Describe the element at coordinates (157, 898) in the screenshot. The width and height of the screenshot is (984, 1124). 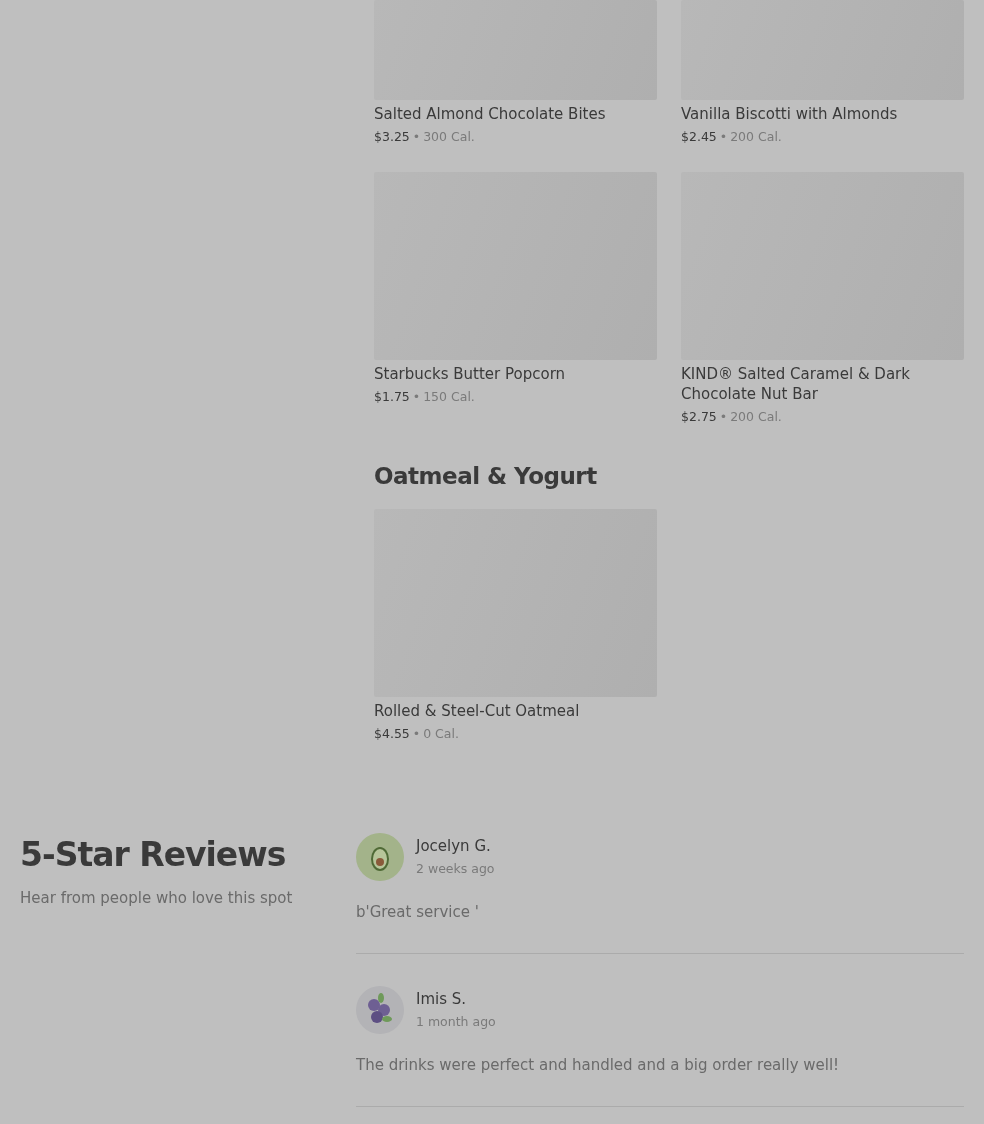
I see `reviews-subtitle: Hear from people who love this spot` at that location.